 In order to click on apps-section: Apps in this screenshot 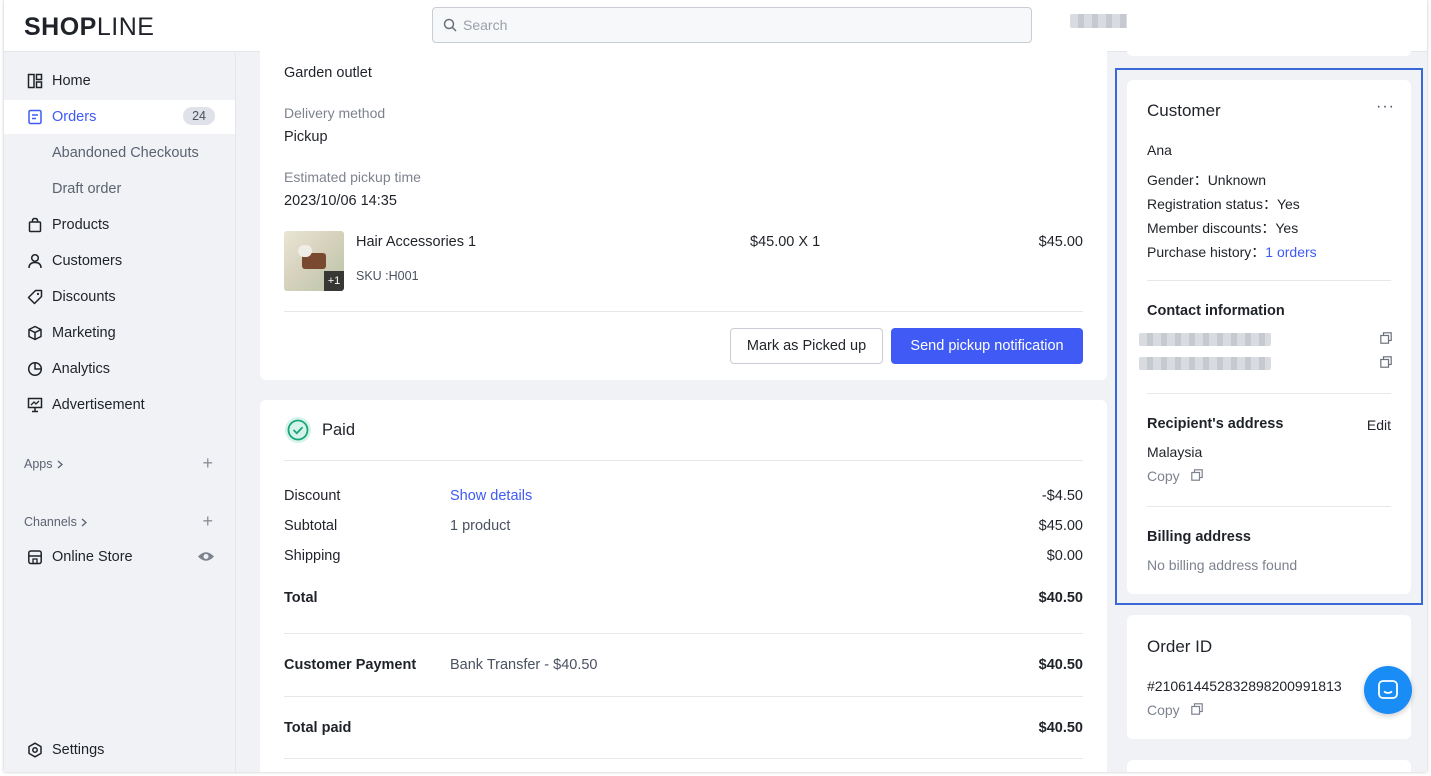, I will do `click(43, 464)`.